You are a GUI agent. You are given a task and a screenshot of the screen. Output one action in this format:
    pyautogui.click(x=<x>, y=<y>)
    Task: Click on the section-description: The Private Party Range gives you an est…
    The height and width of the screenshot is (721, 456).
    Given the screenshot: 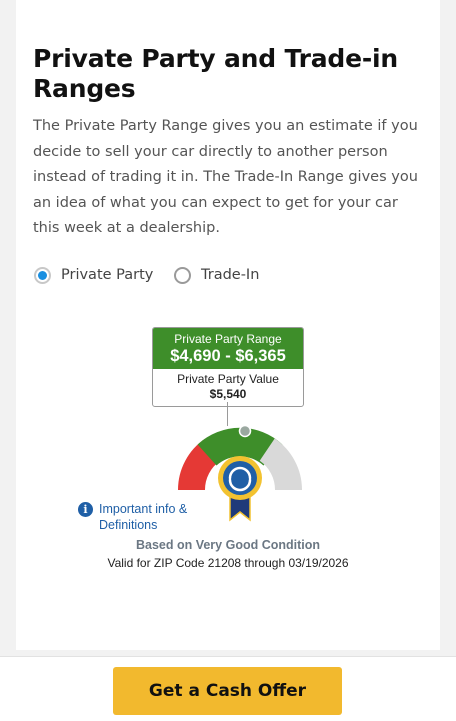 What is the action you would take?
    pyautogui.click(x=225, y=177)
    